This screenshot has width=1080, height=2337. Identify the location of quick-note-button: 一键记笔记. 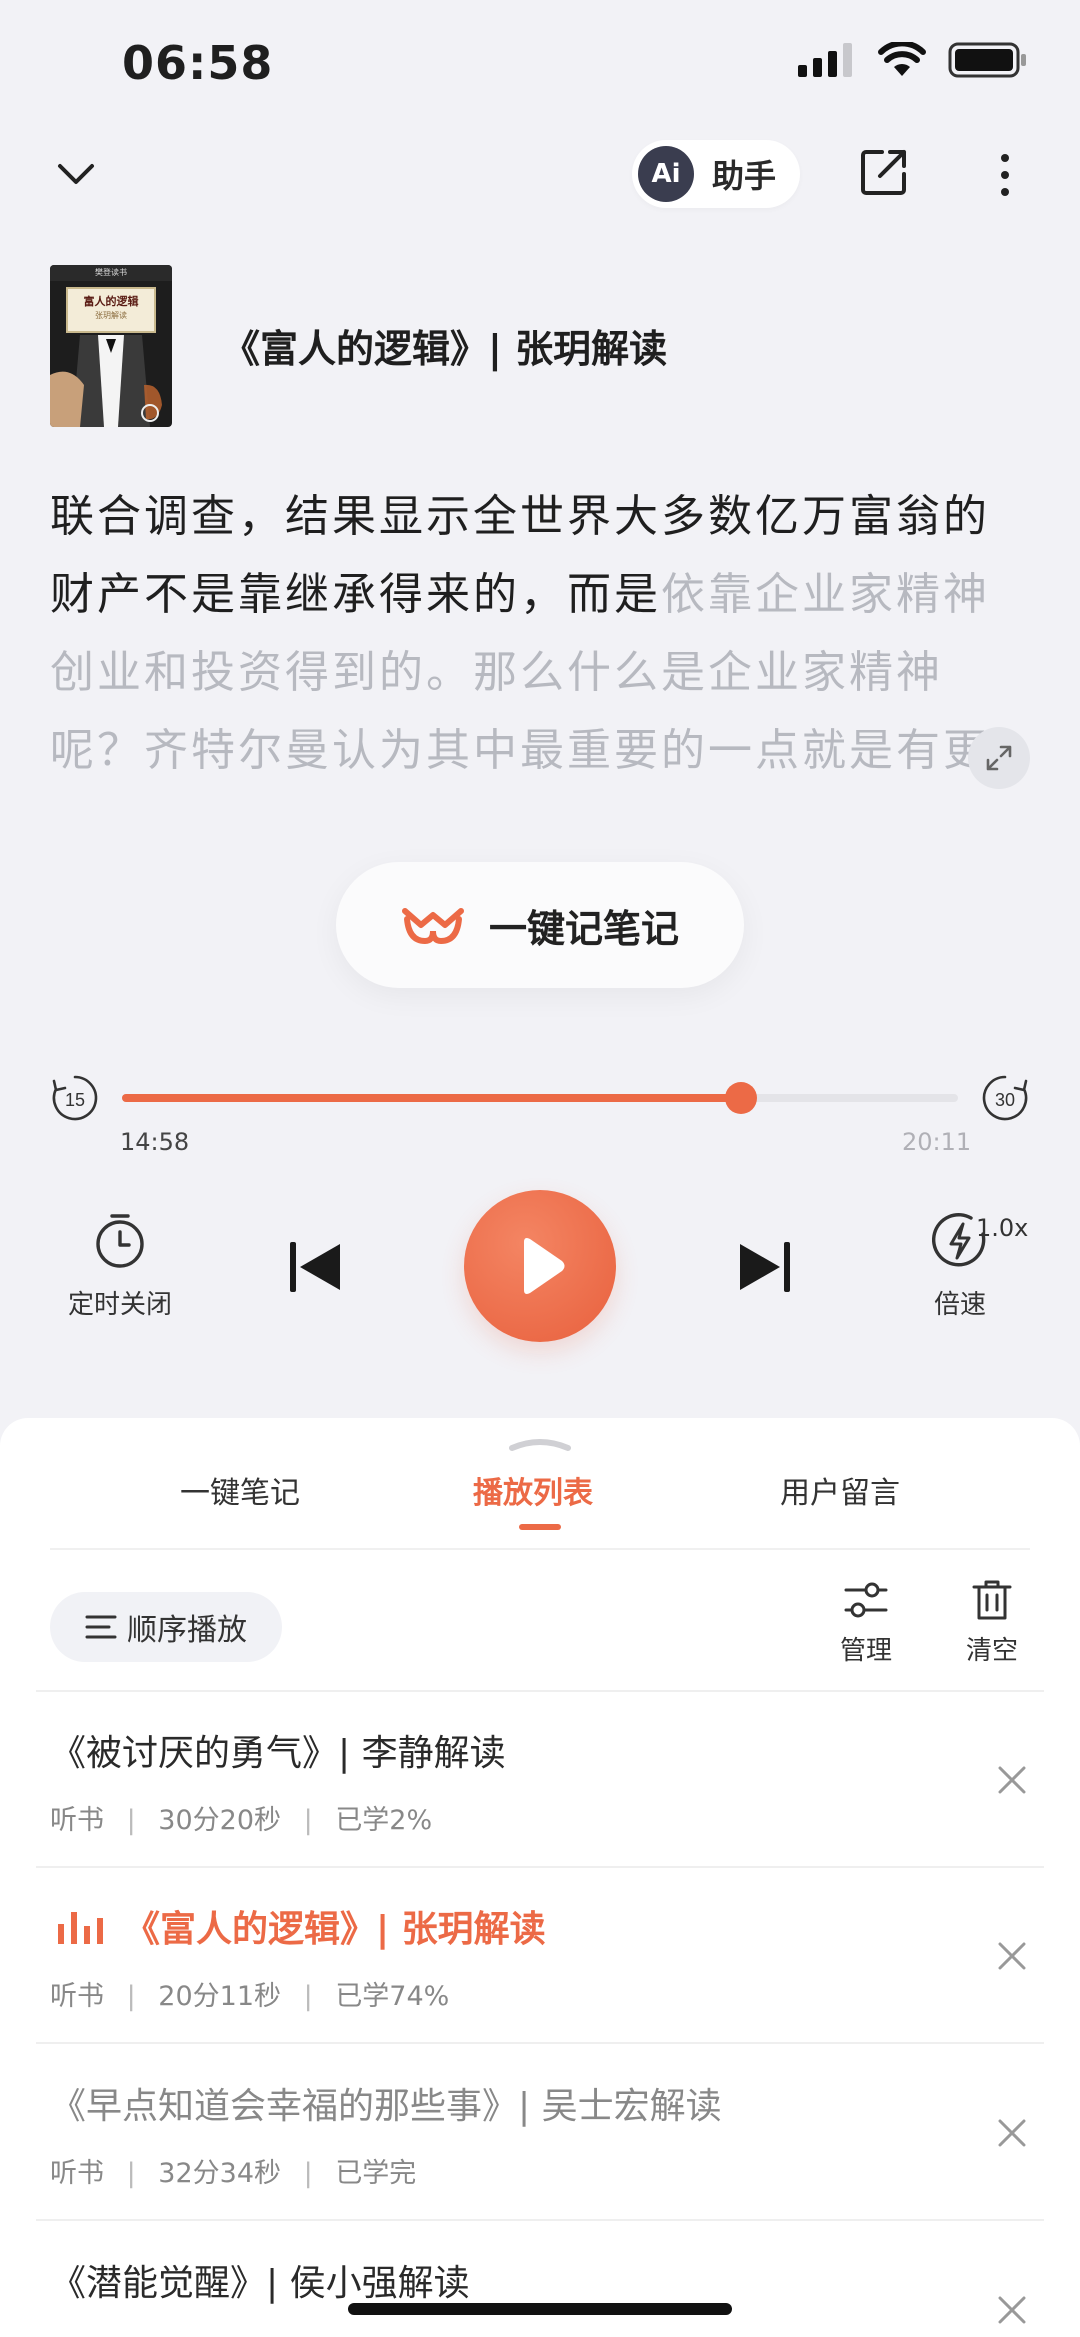
(540, 925).